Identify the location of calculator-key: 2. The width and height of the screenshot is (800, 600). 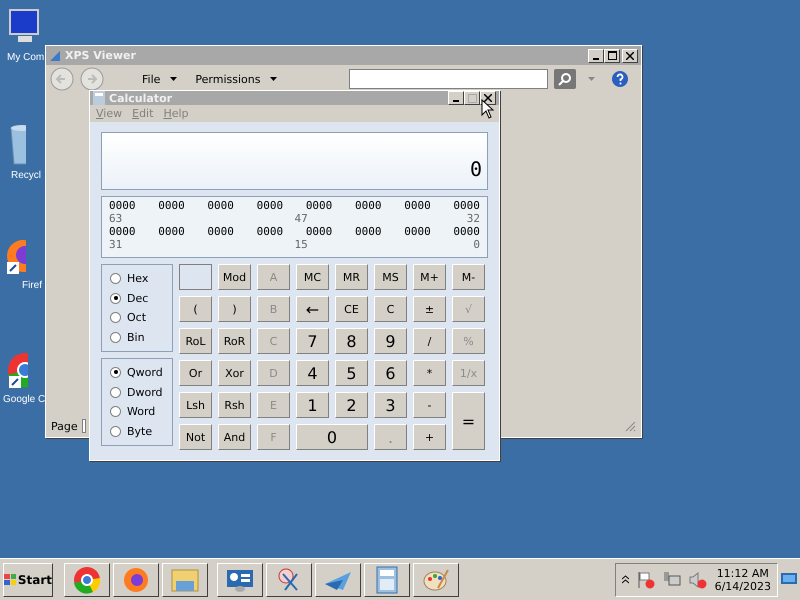
(351, 405).